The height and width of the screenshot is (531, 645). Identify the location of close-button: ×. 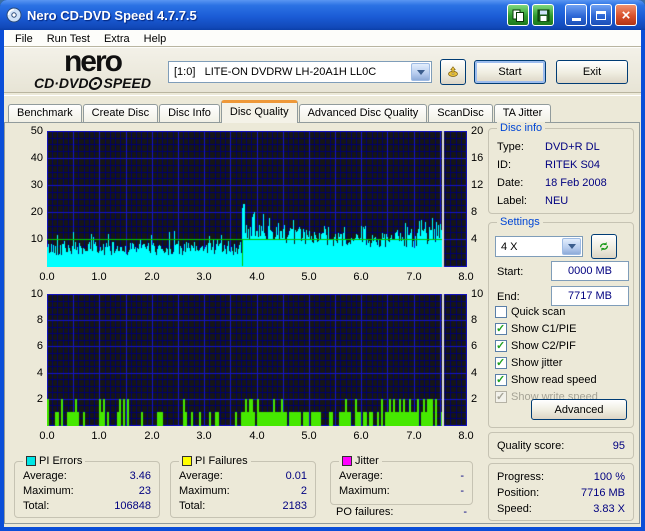
(626, 15).